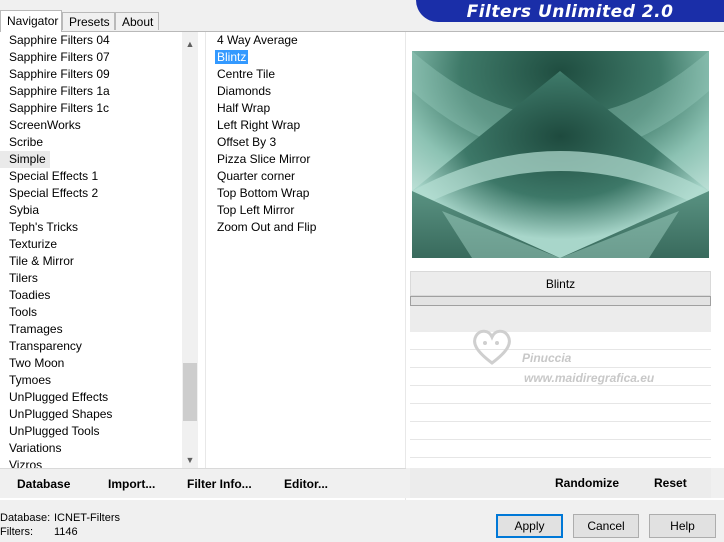 The width and height of the screenshot is (724, 542). Describe the element at coordinates (306, 142) in the screenshot. I see `filter-item: Offset By 3` at that location.